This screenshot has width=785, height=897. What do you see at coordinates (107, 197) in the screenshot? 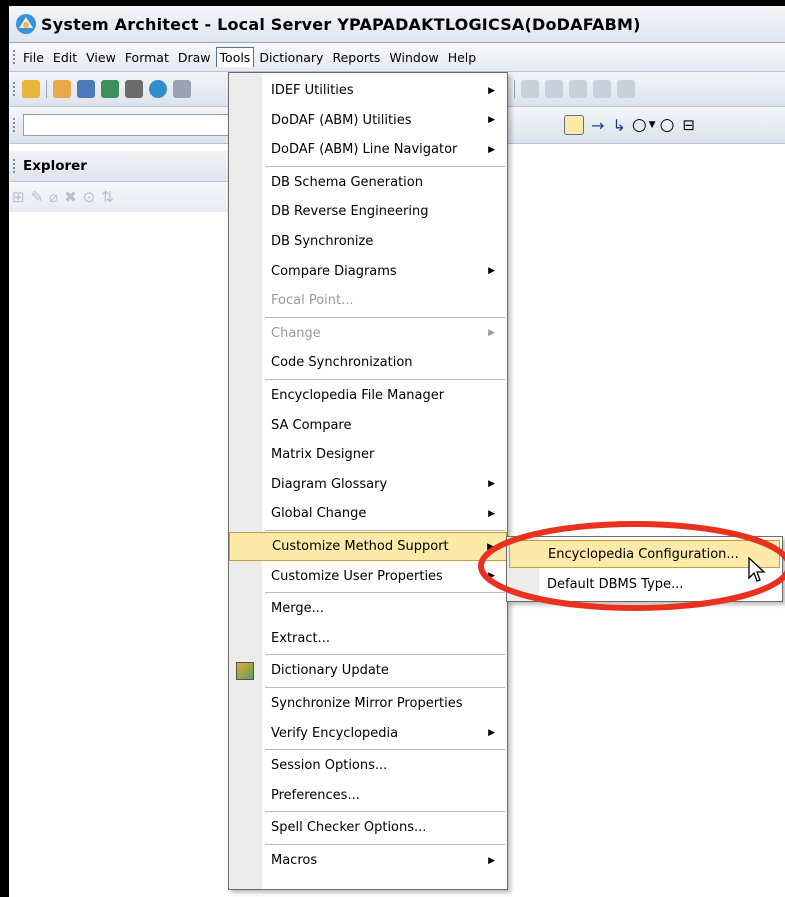
I see `sort-icon: ⇅` at bounding box center [107, 197].